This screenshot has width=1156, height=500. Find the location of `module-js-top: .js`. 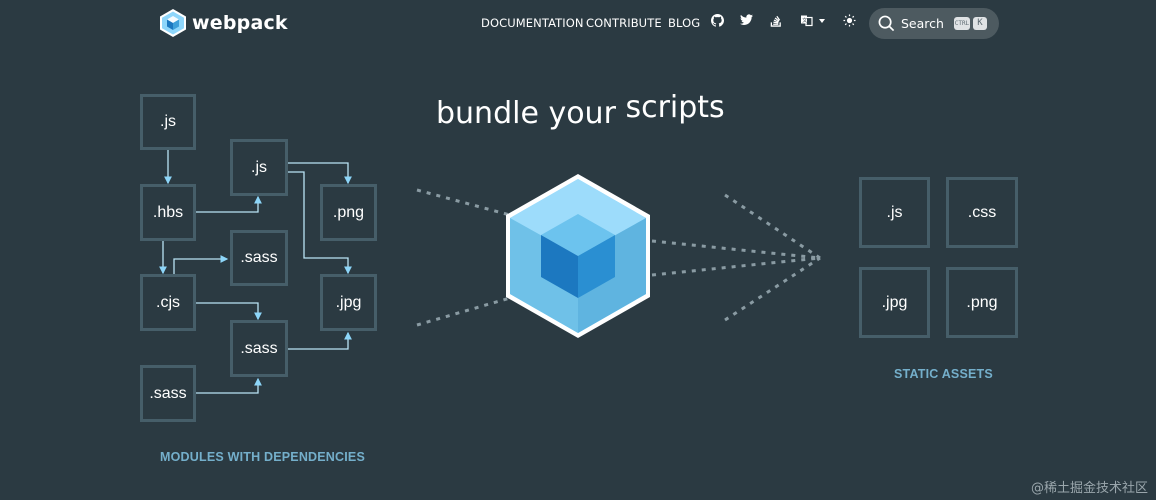

module-js-top: .js is located at coordinates (168, 122).